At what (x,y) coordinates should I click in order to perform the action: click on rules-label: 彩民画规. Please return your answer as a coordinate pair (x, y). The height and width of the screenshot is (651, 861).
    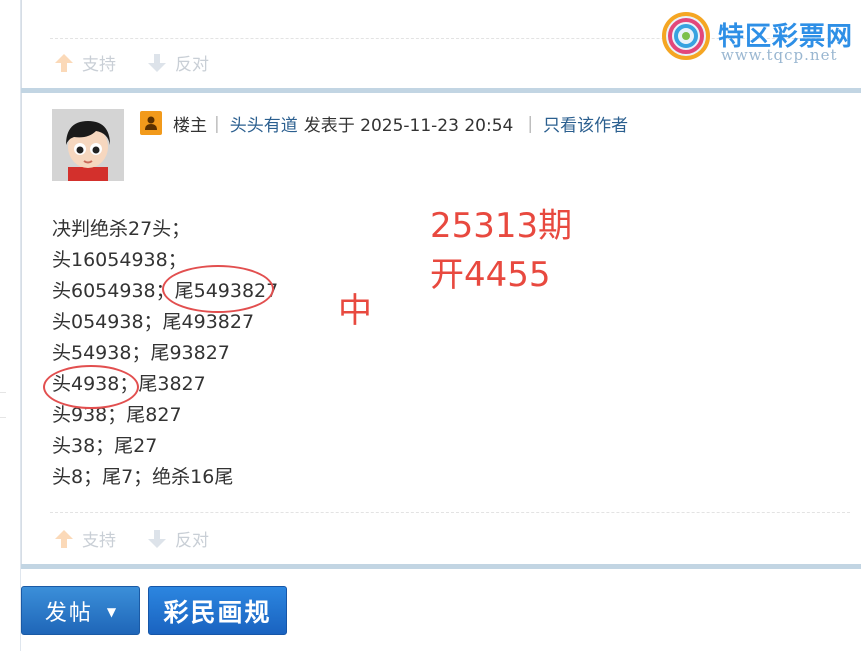
    Looking at the image, I should click on (217, 612).